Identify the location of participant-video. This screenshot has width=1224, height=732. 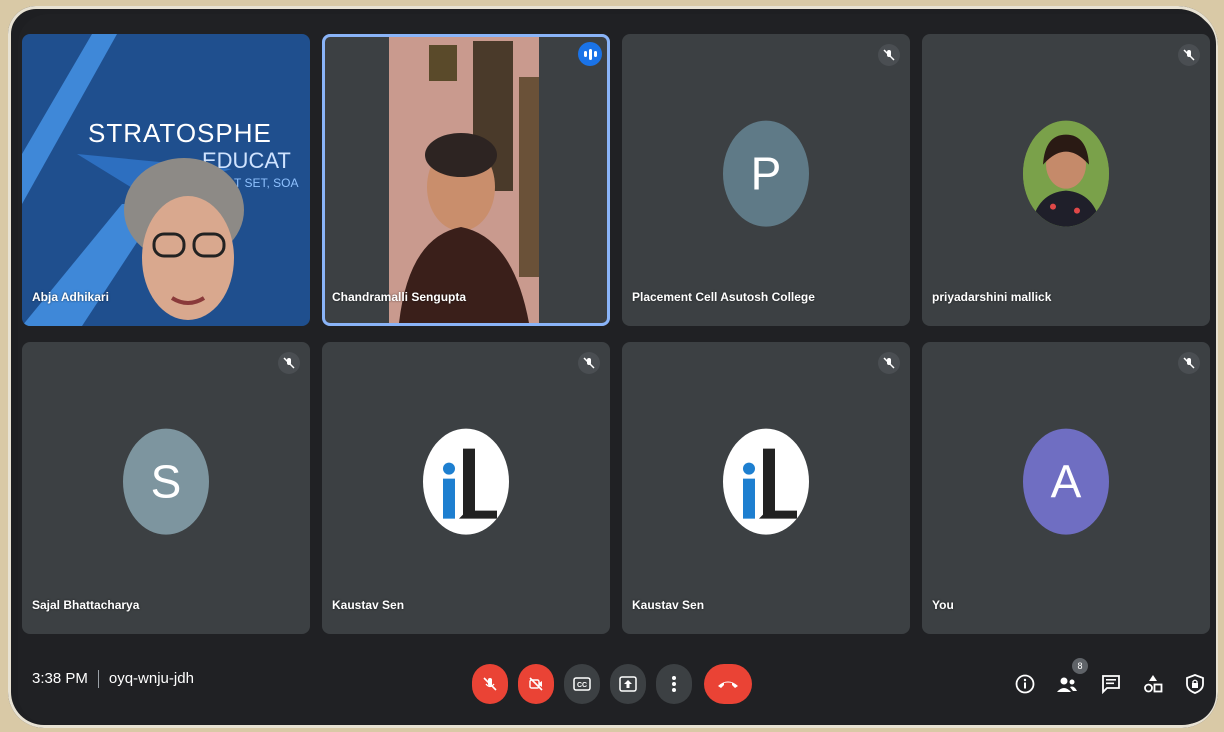
(464, 180).